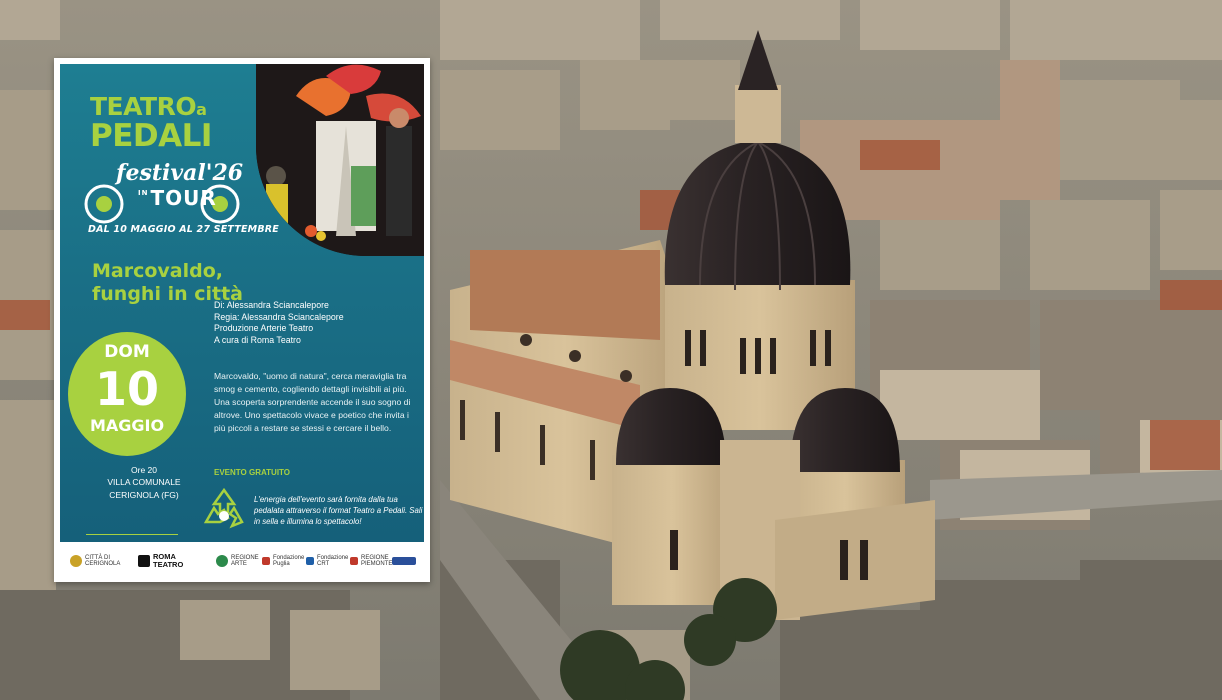 The image size is (1222, 700). Describe the element at coordinates (404, 561) in the screenshot. I see `logo-partner` at that location.